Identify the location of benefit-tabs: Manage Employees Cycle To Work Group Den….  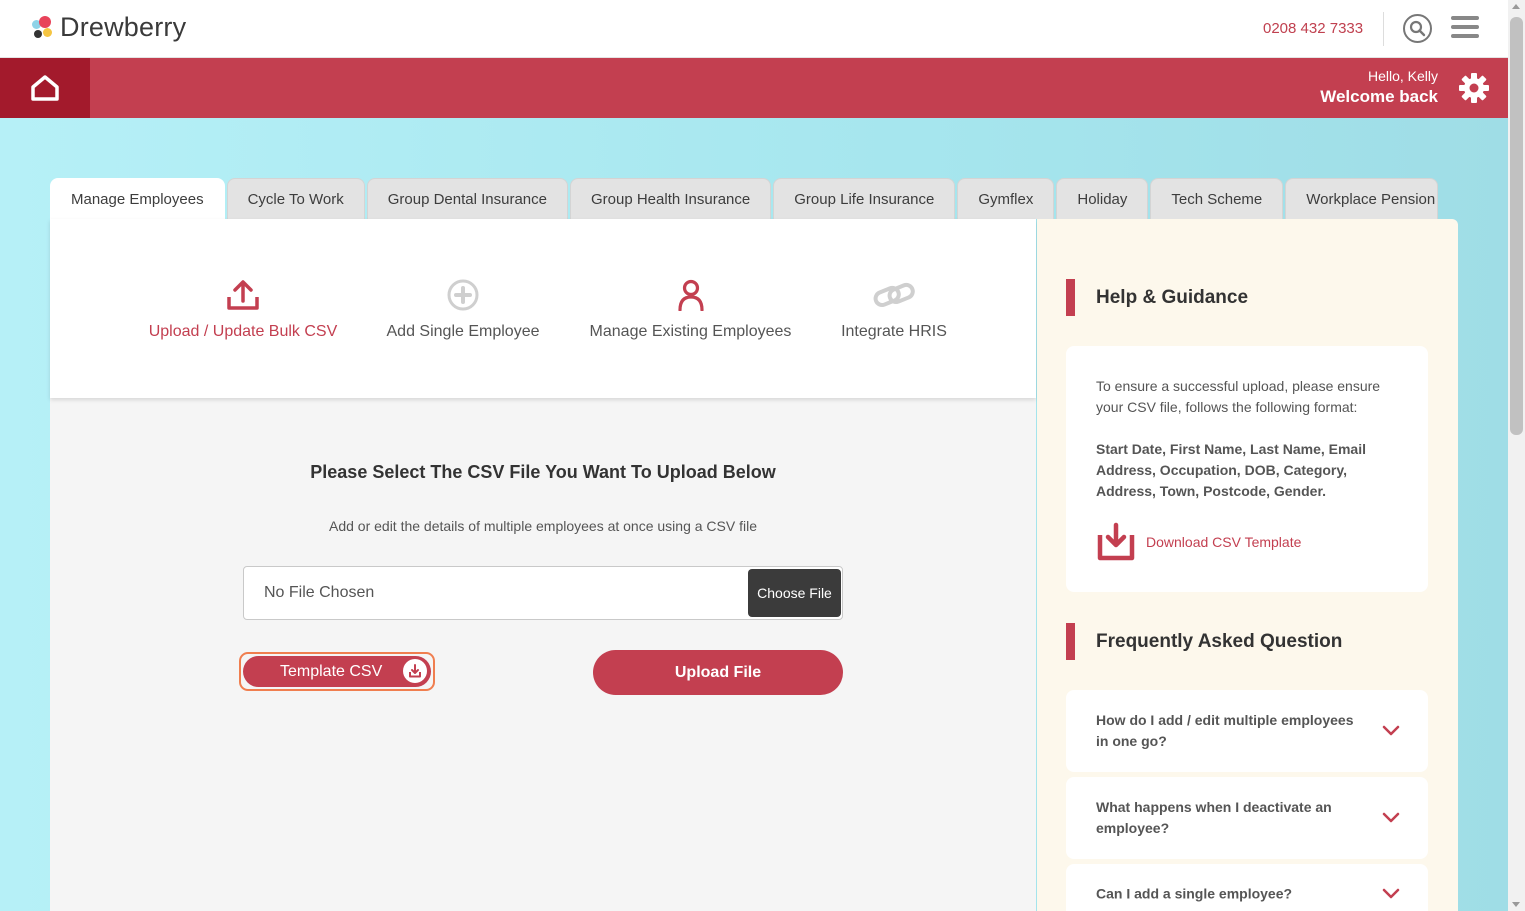
(745, 198).